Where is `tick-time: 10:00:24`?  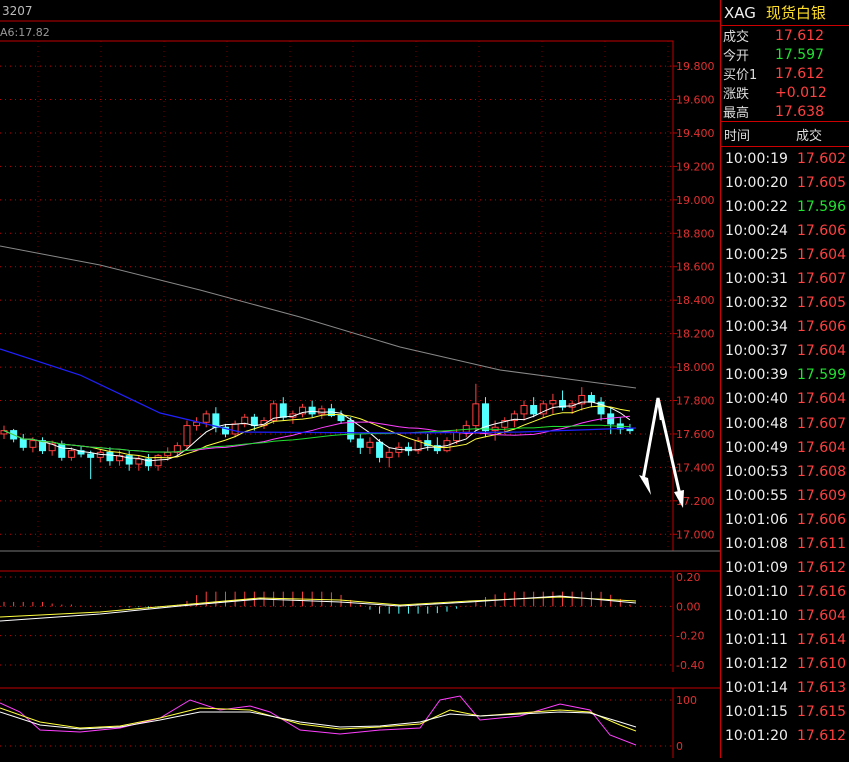
tick-time: 10:00:24 is located at coordinates (756, 231).